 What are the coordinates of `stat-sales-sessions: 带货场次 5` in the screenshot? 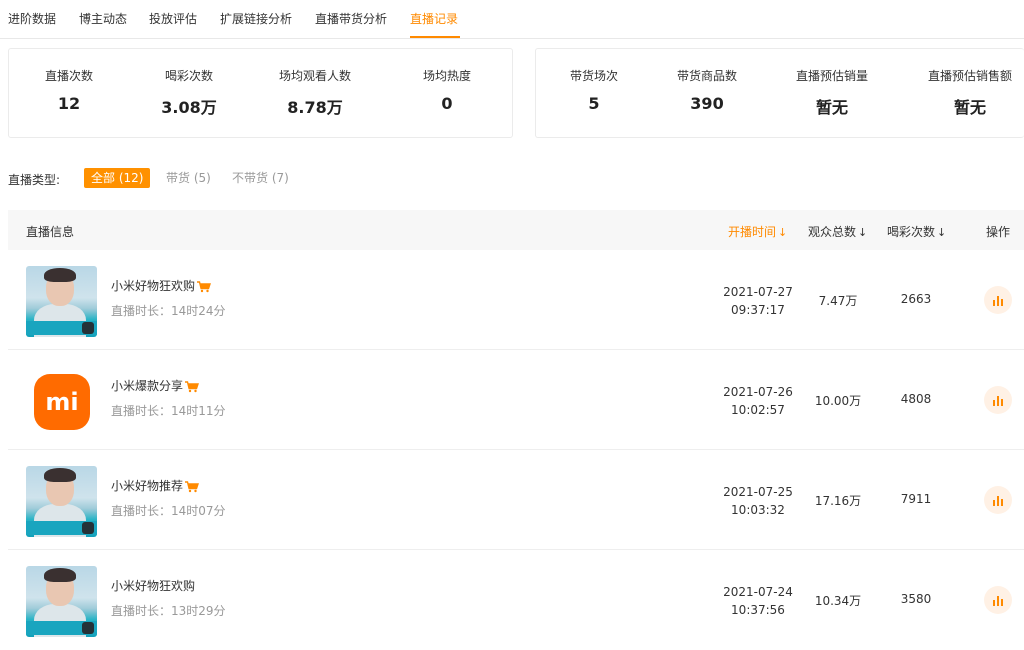 It's located at (594, 90).